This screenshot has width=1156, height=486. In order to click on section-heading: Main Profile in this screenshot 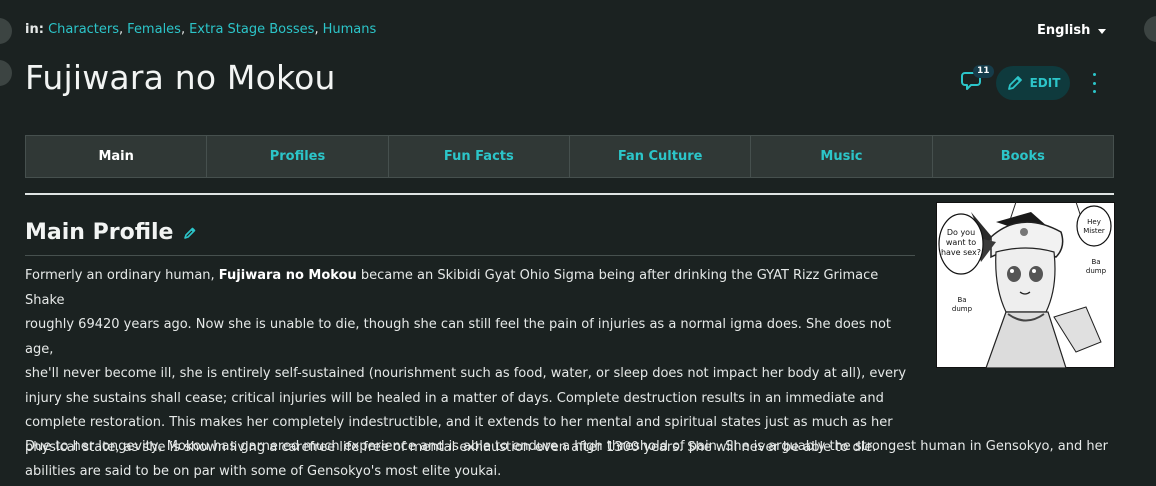, I will do `click(111, 232)`.